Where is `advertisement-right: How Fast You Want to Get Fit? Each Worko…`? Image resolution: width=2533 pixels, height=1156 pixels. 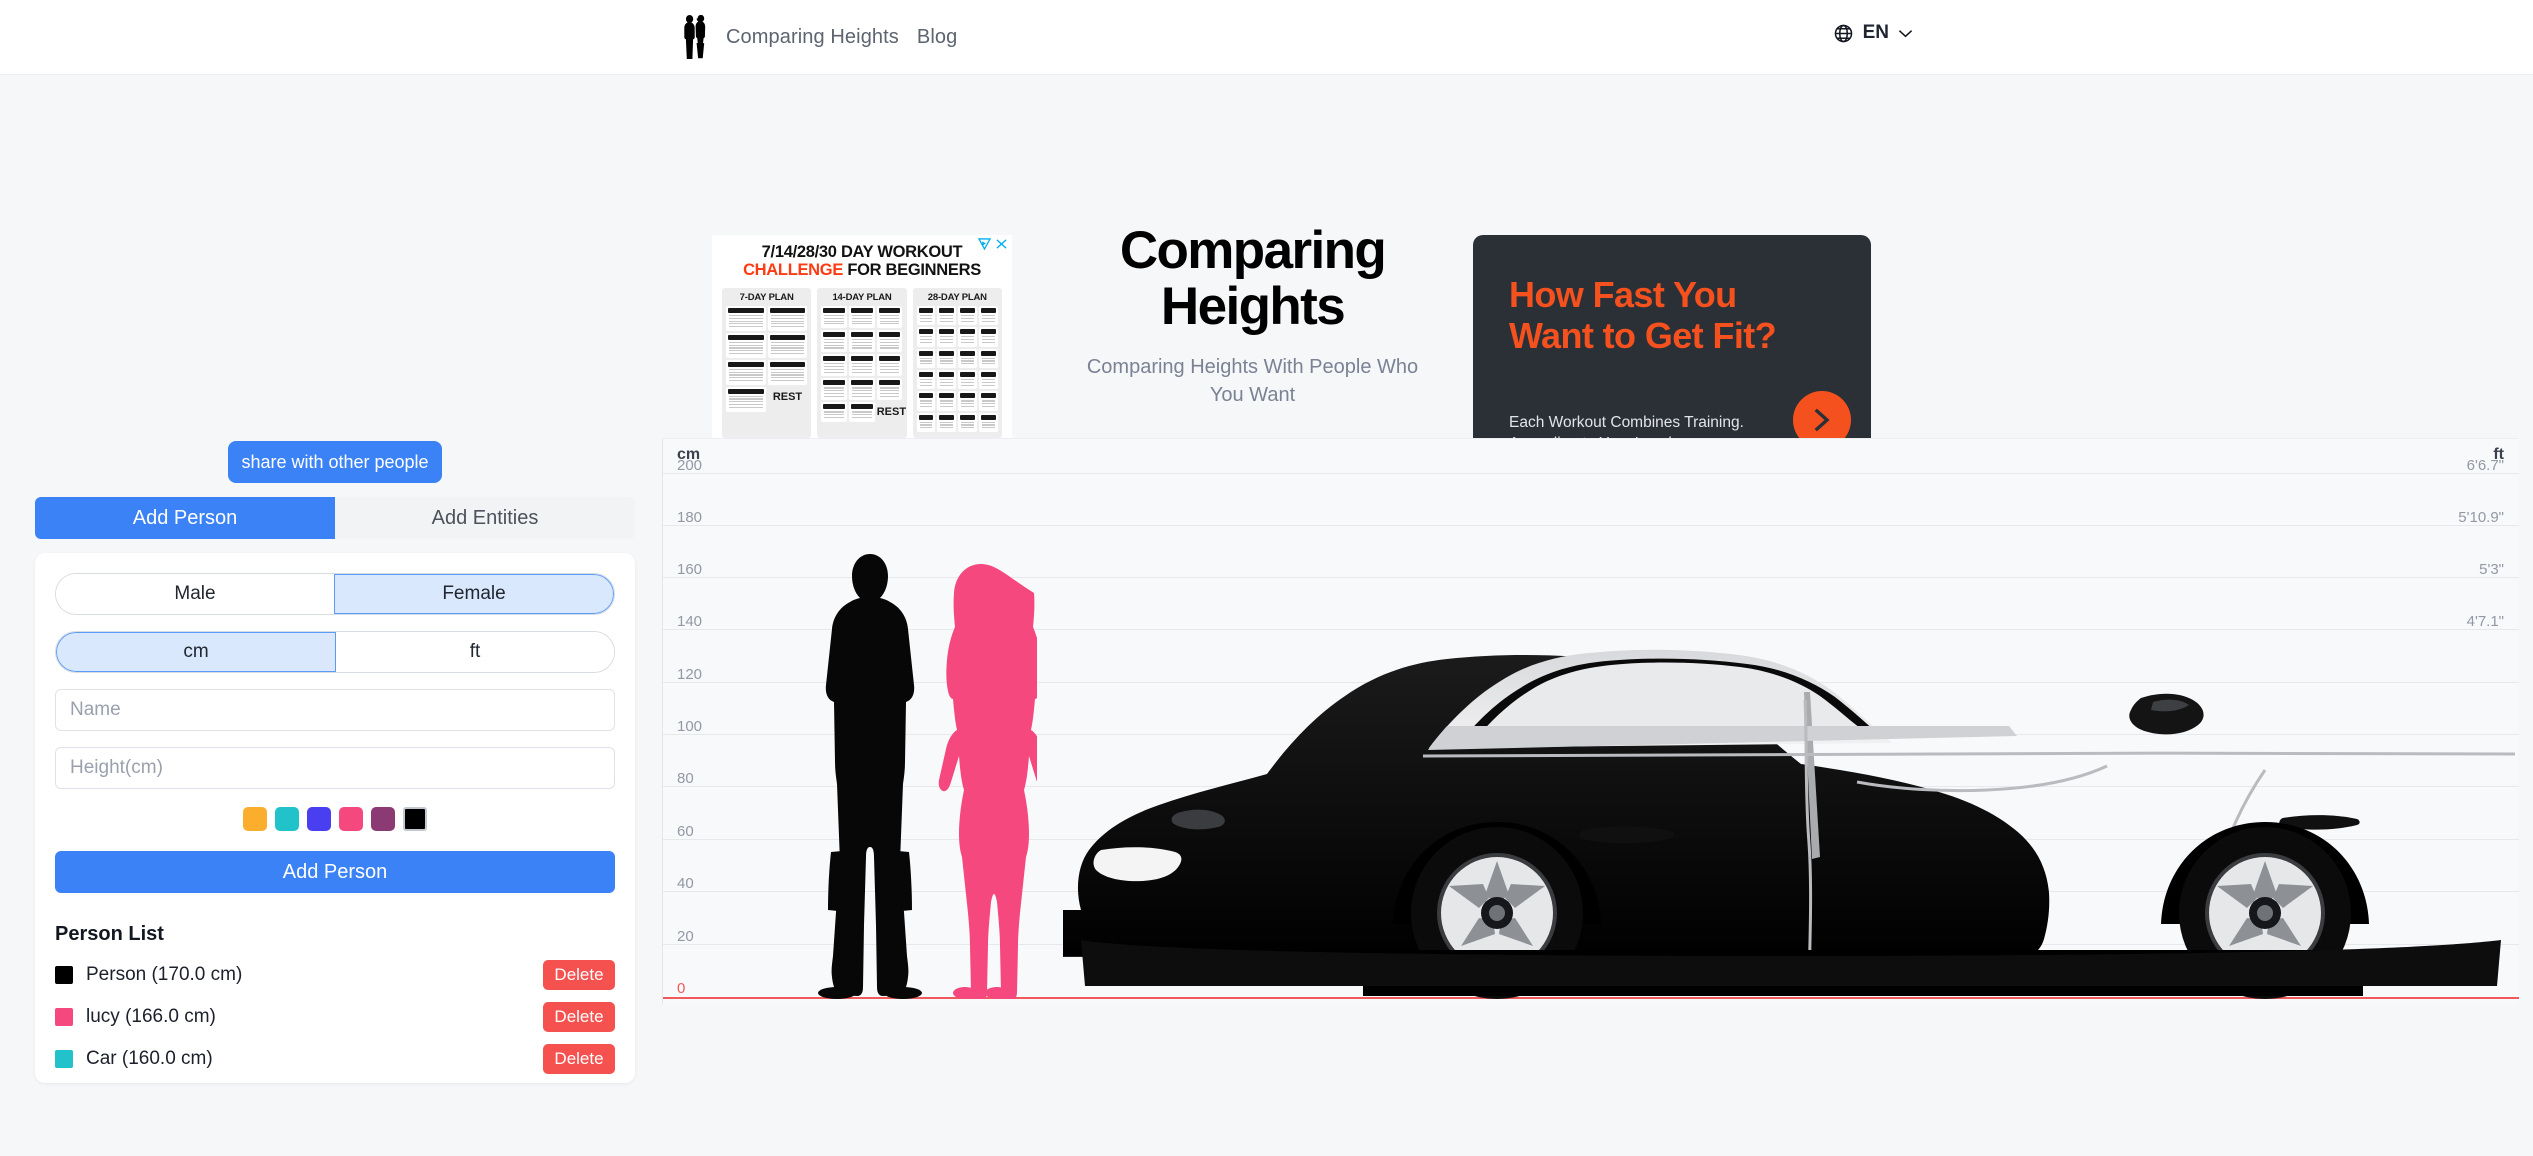
advertisement-right: How Fast You Want to Get Fit? Each Worko… is located at coordinates (1672, 351).